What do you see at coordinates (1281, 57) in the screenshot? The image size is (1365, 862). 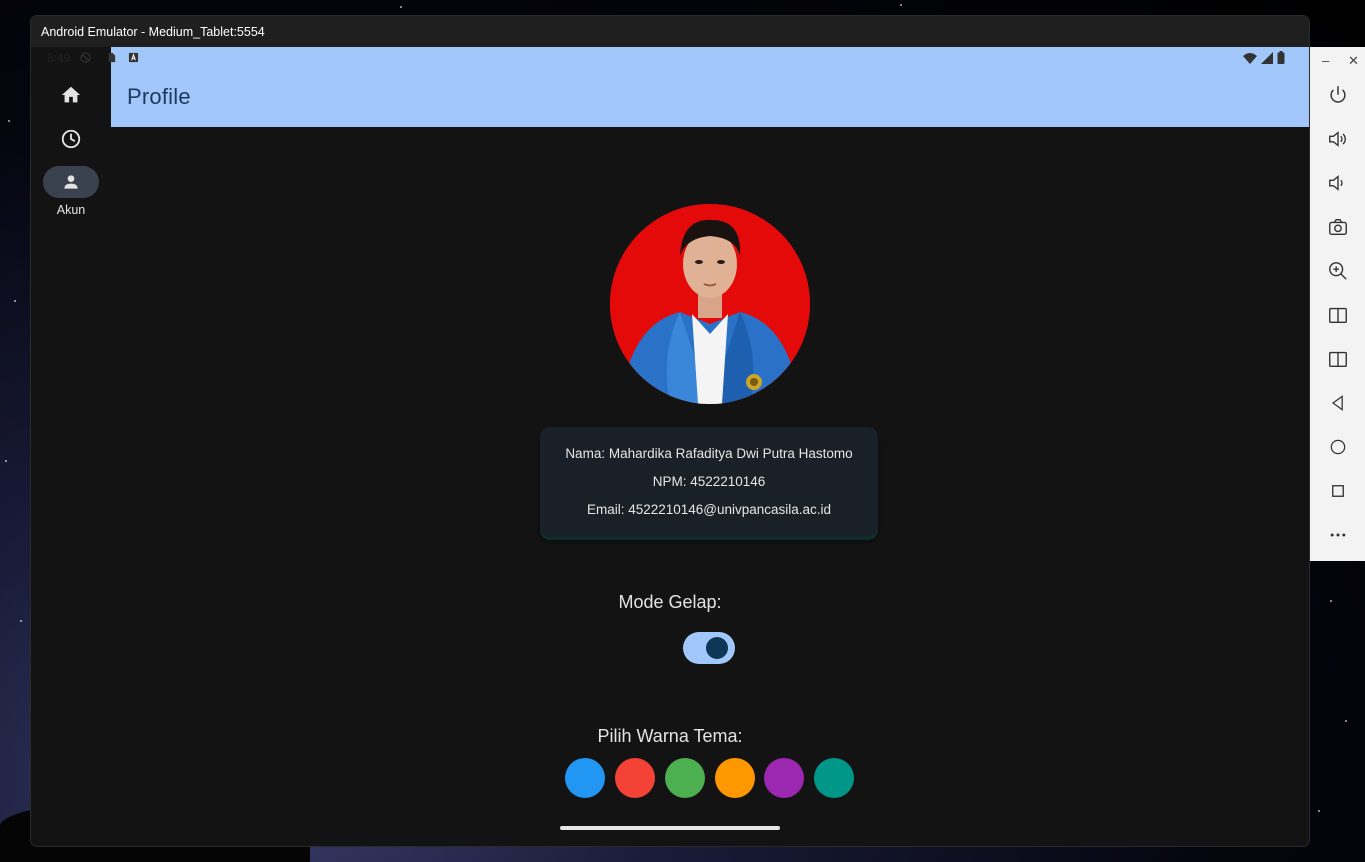 I see `battery-icon` at bounding box center [1281, 57].